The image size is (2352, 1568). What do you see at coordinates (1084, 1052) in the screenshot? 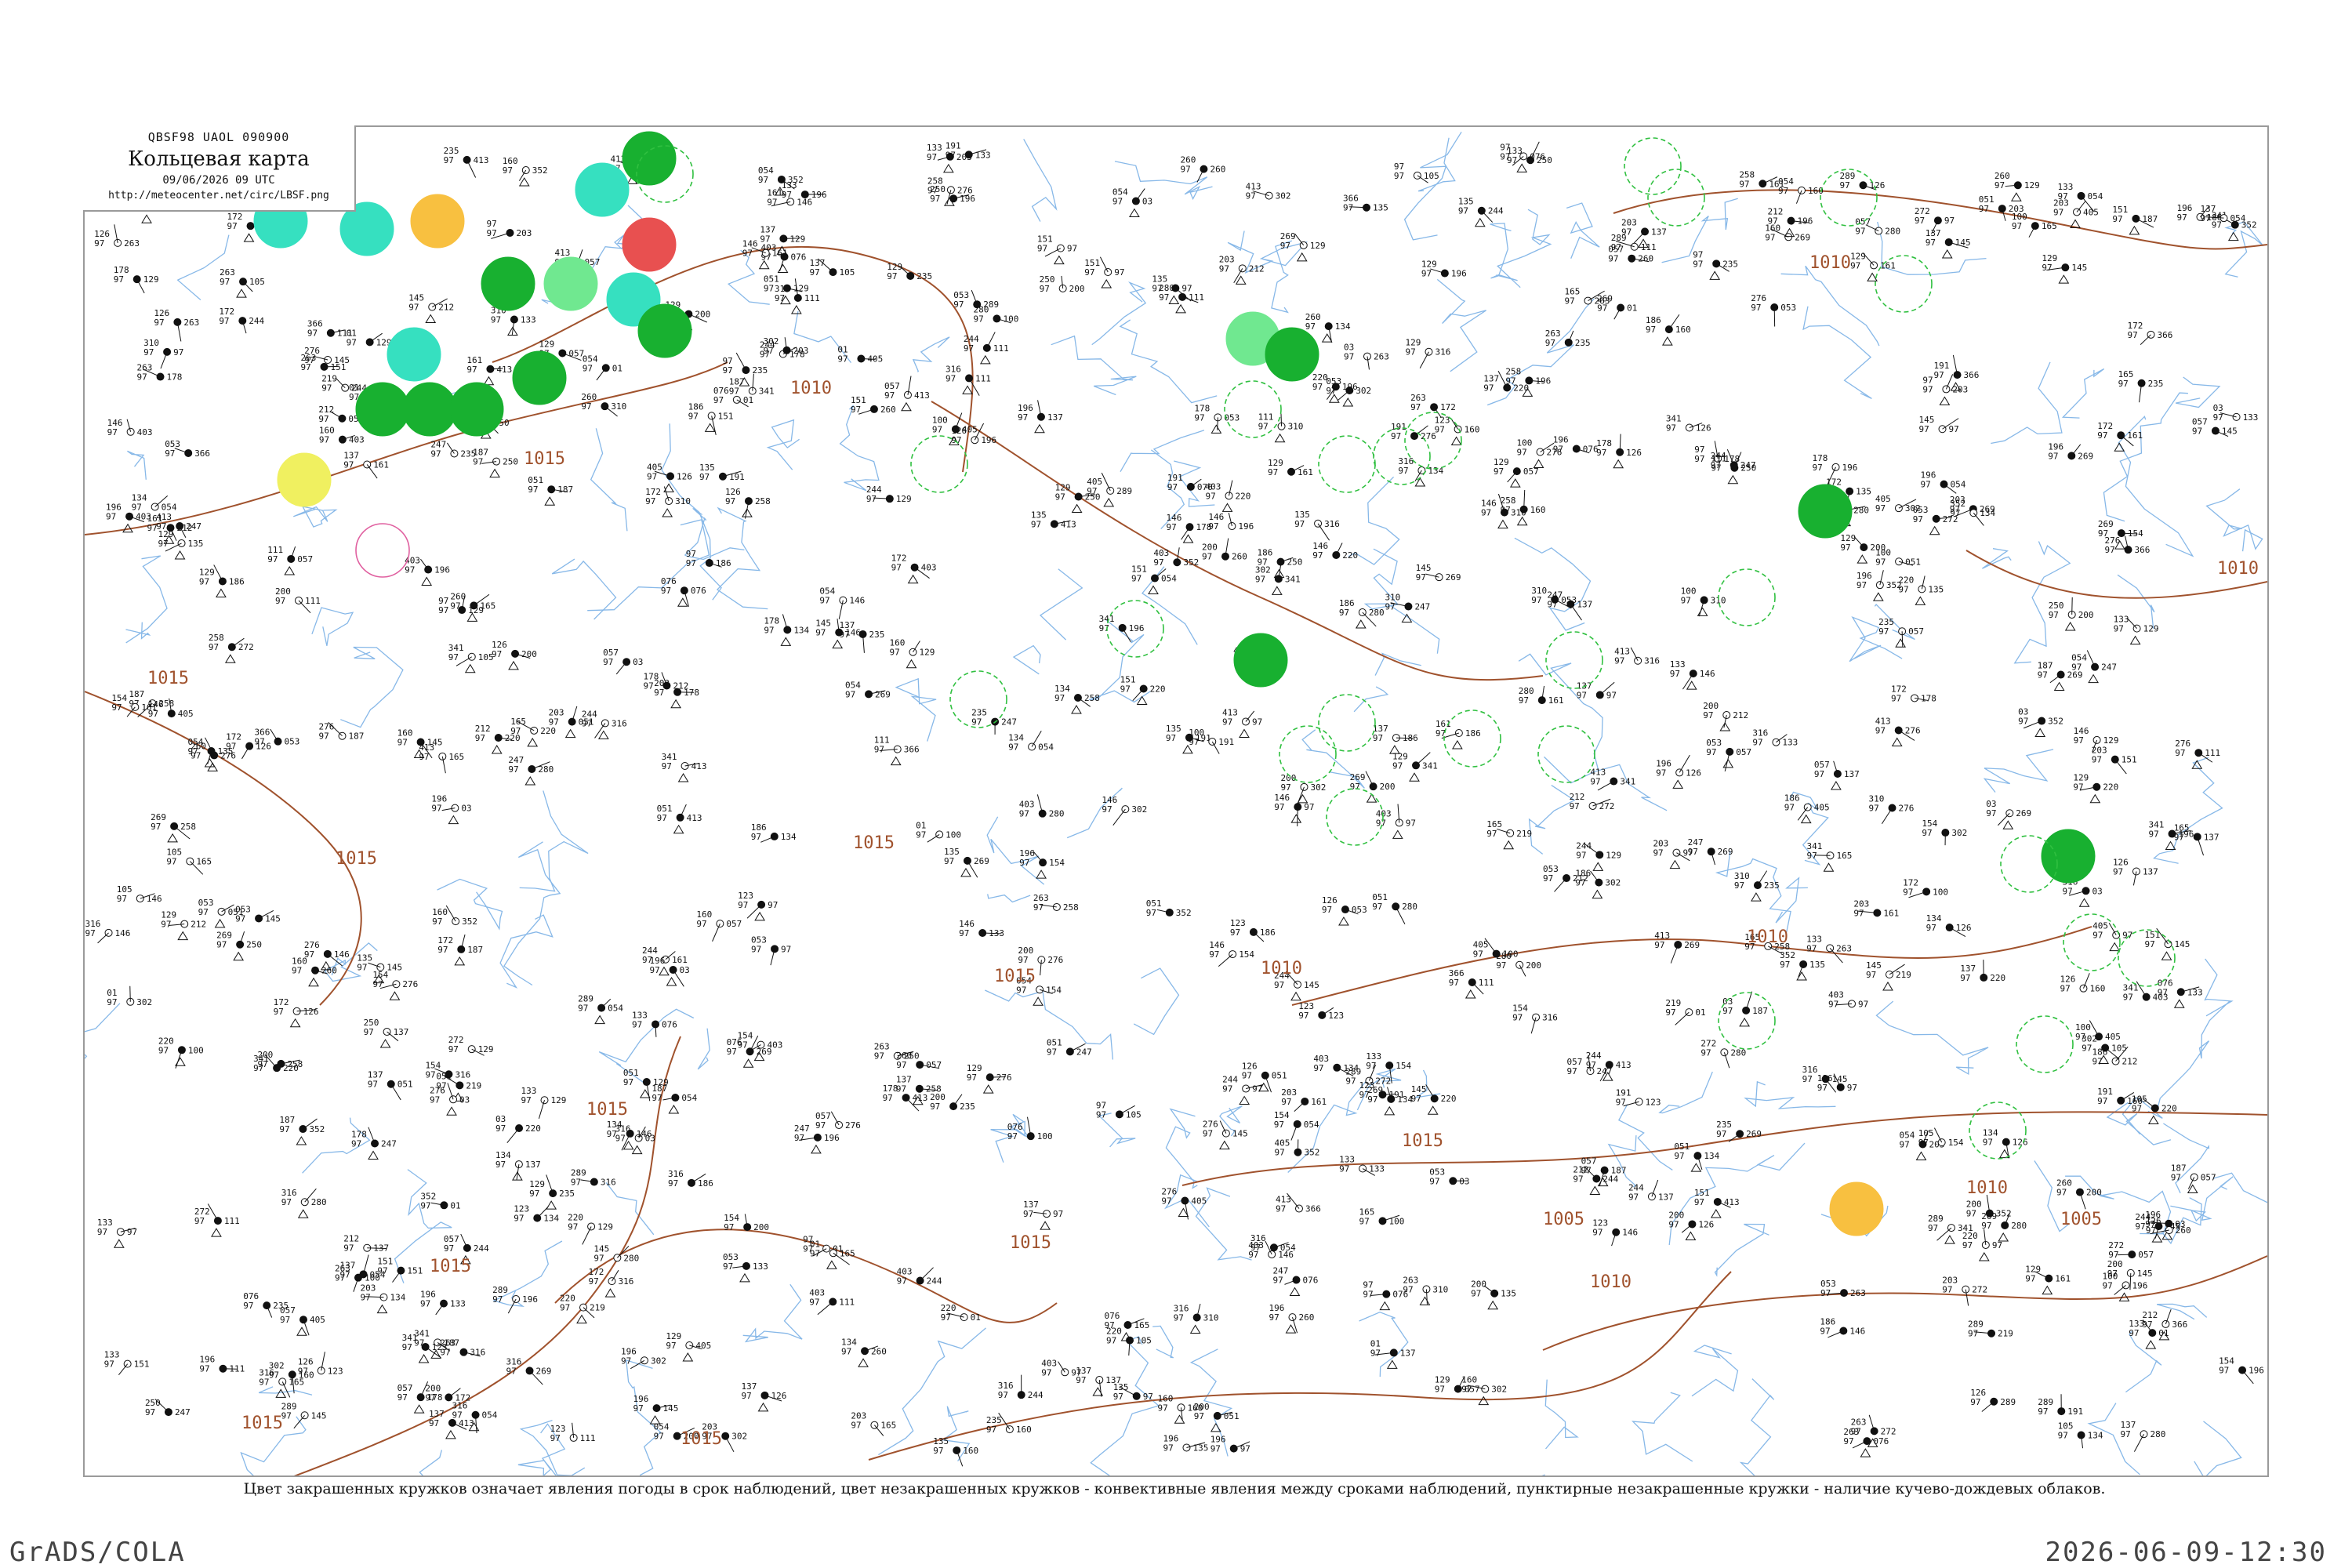
I see `station-dew: 247` at bounding box center [1084, 1052].